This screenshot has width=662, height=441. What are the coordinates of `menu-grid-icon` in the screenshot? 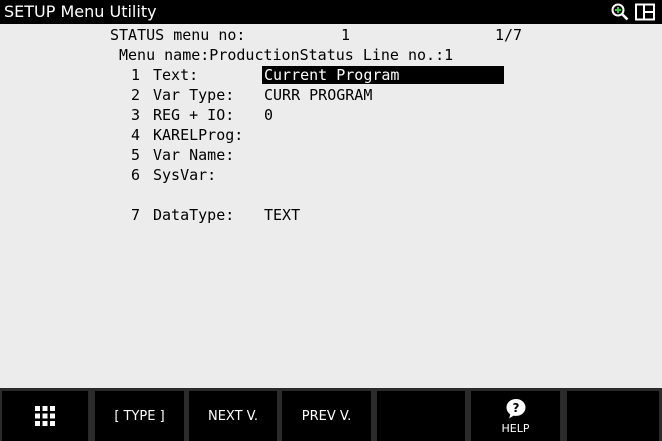 It's located at (45, 416).